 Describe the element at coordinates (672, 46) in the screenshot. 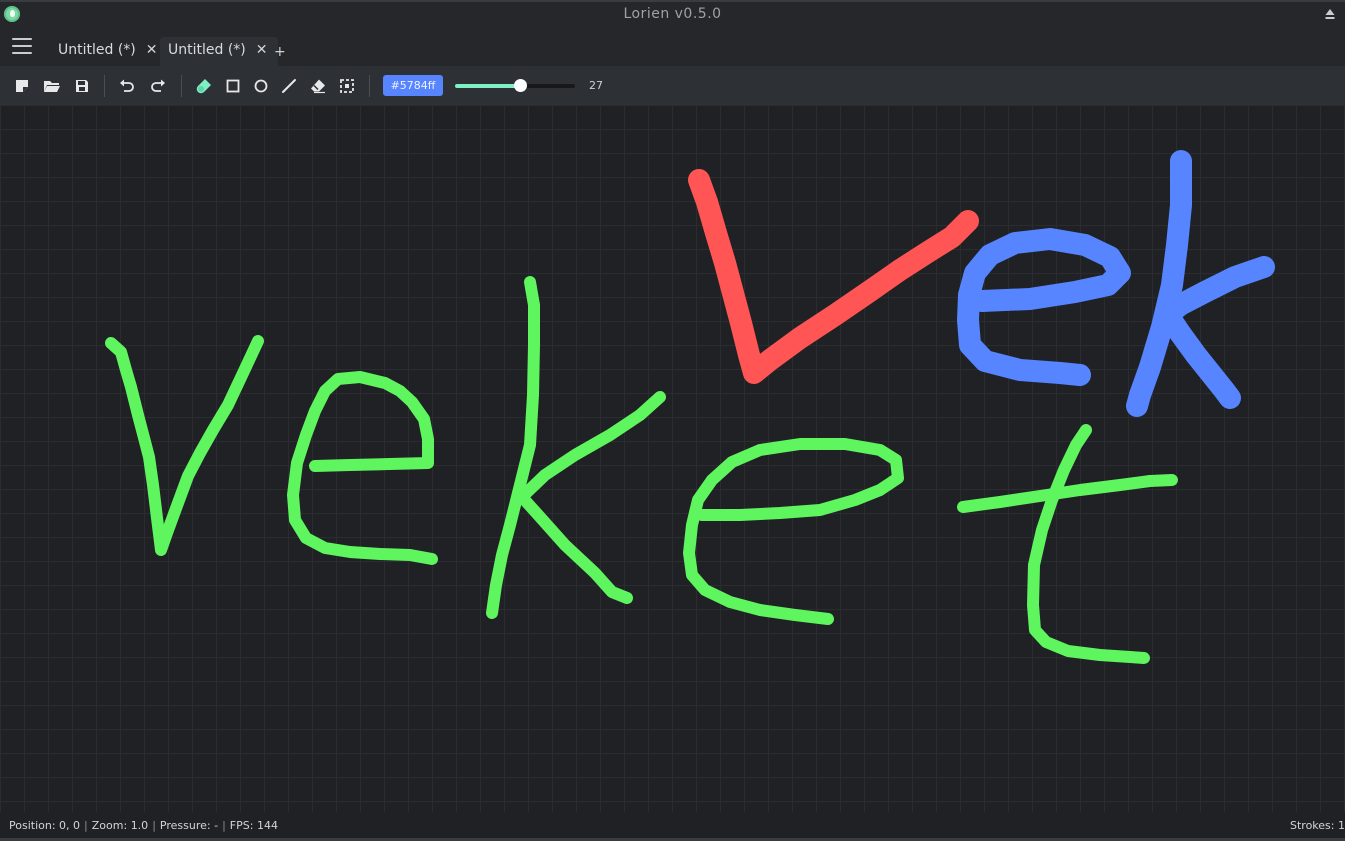

I see `tab-bar: Untitled (*) ✕ Untitled (*) ✕ +` at that location.